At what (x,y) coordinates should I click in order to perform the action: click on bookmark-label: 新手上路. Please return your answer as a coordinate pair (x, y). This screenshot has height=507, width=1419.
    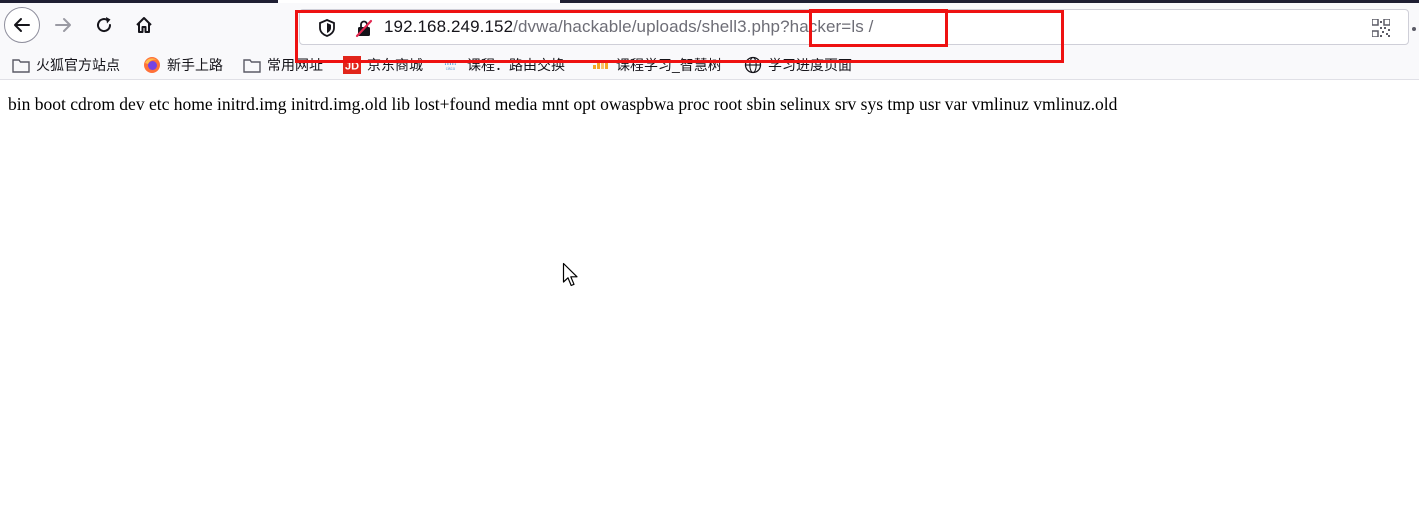
    Looking at the image, I should click on (195, 65).